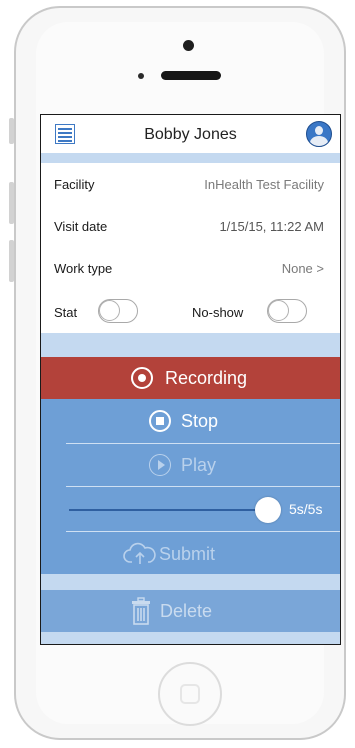 The image size is (355, 748). I want to click on recording-button: Recording, so click(190, 378).